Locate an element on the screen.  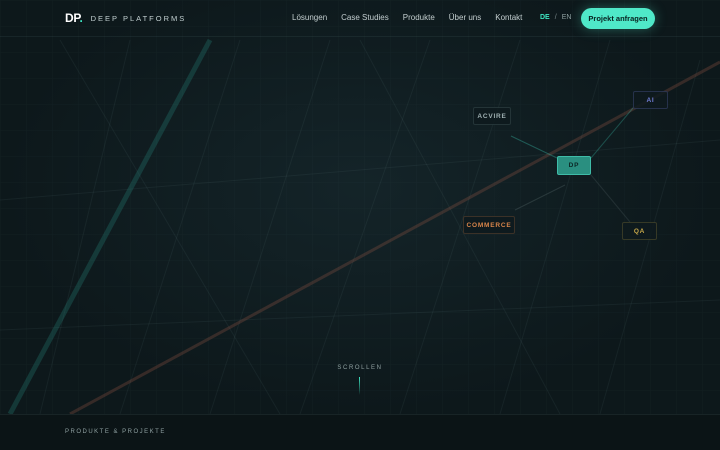
nav-item-kontakt: Kontakt is located at coordinates (508, 17).